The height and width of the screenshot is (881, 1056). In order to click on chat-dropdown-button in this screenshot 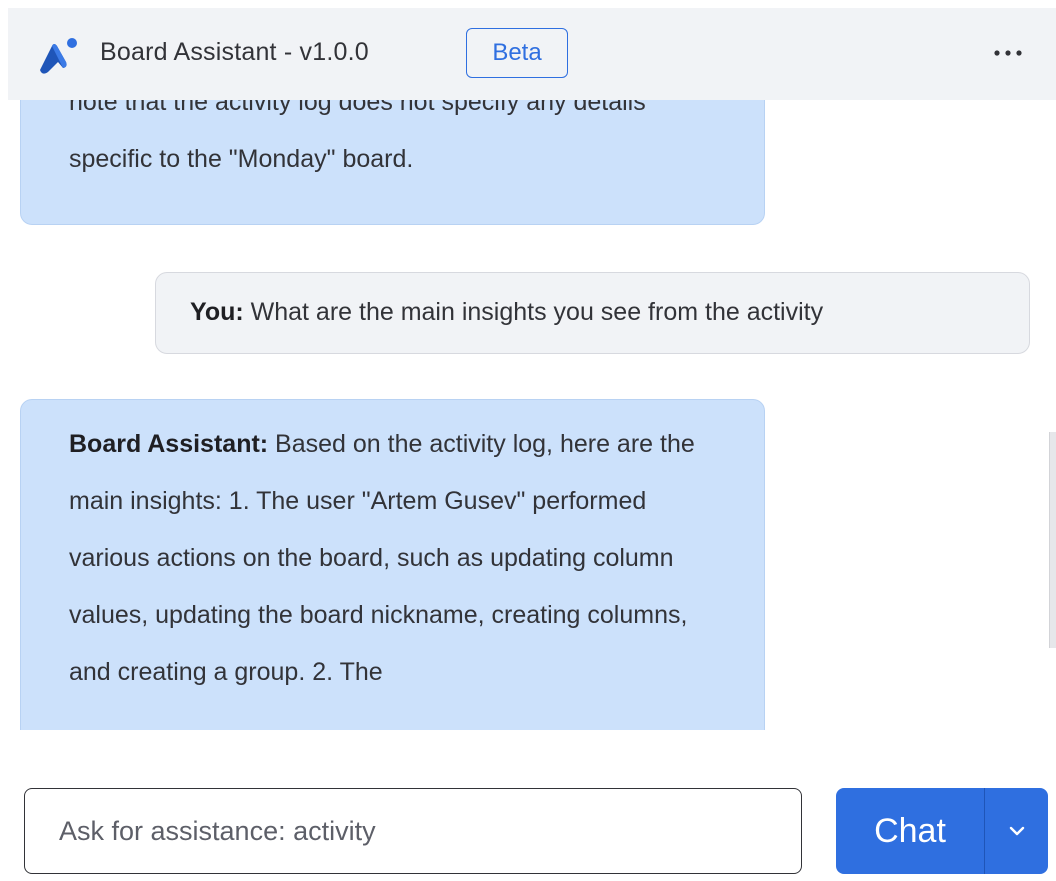, I will do `click(1016, 831)`.